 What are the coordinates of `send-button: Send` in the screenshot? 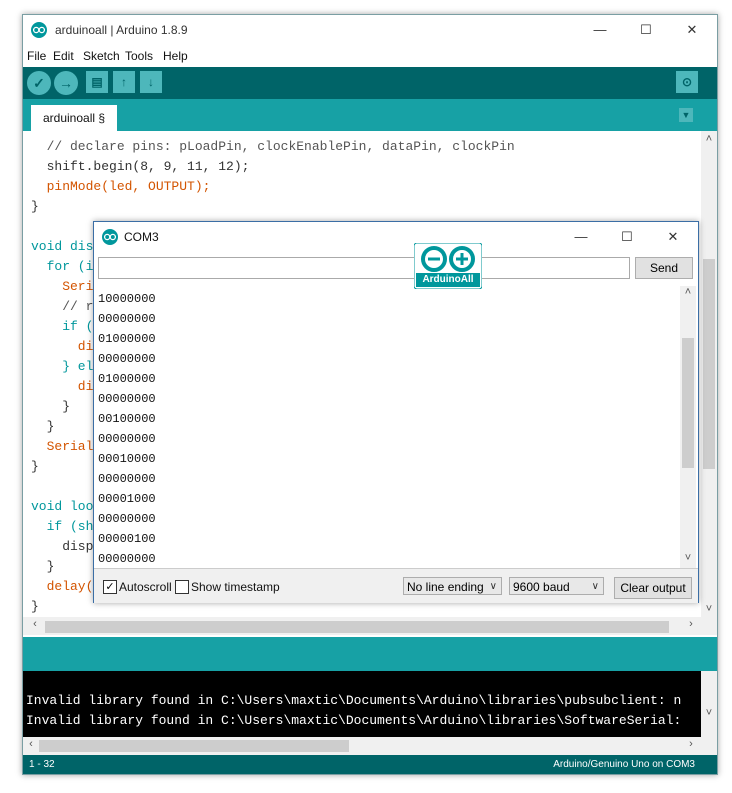 It's located at (664, 268).